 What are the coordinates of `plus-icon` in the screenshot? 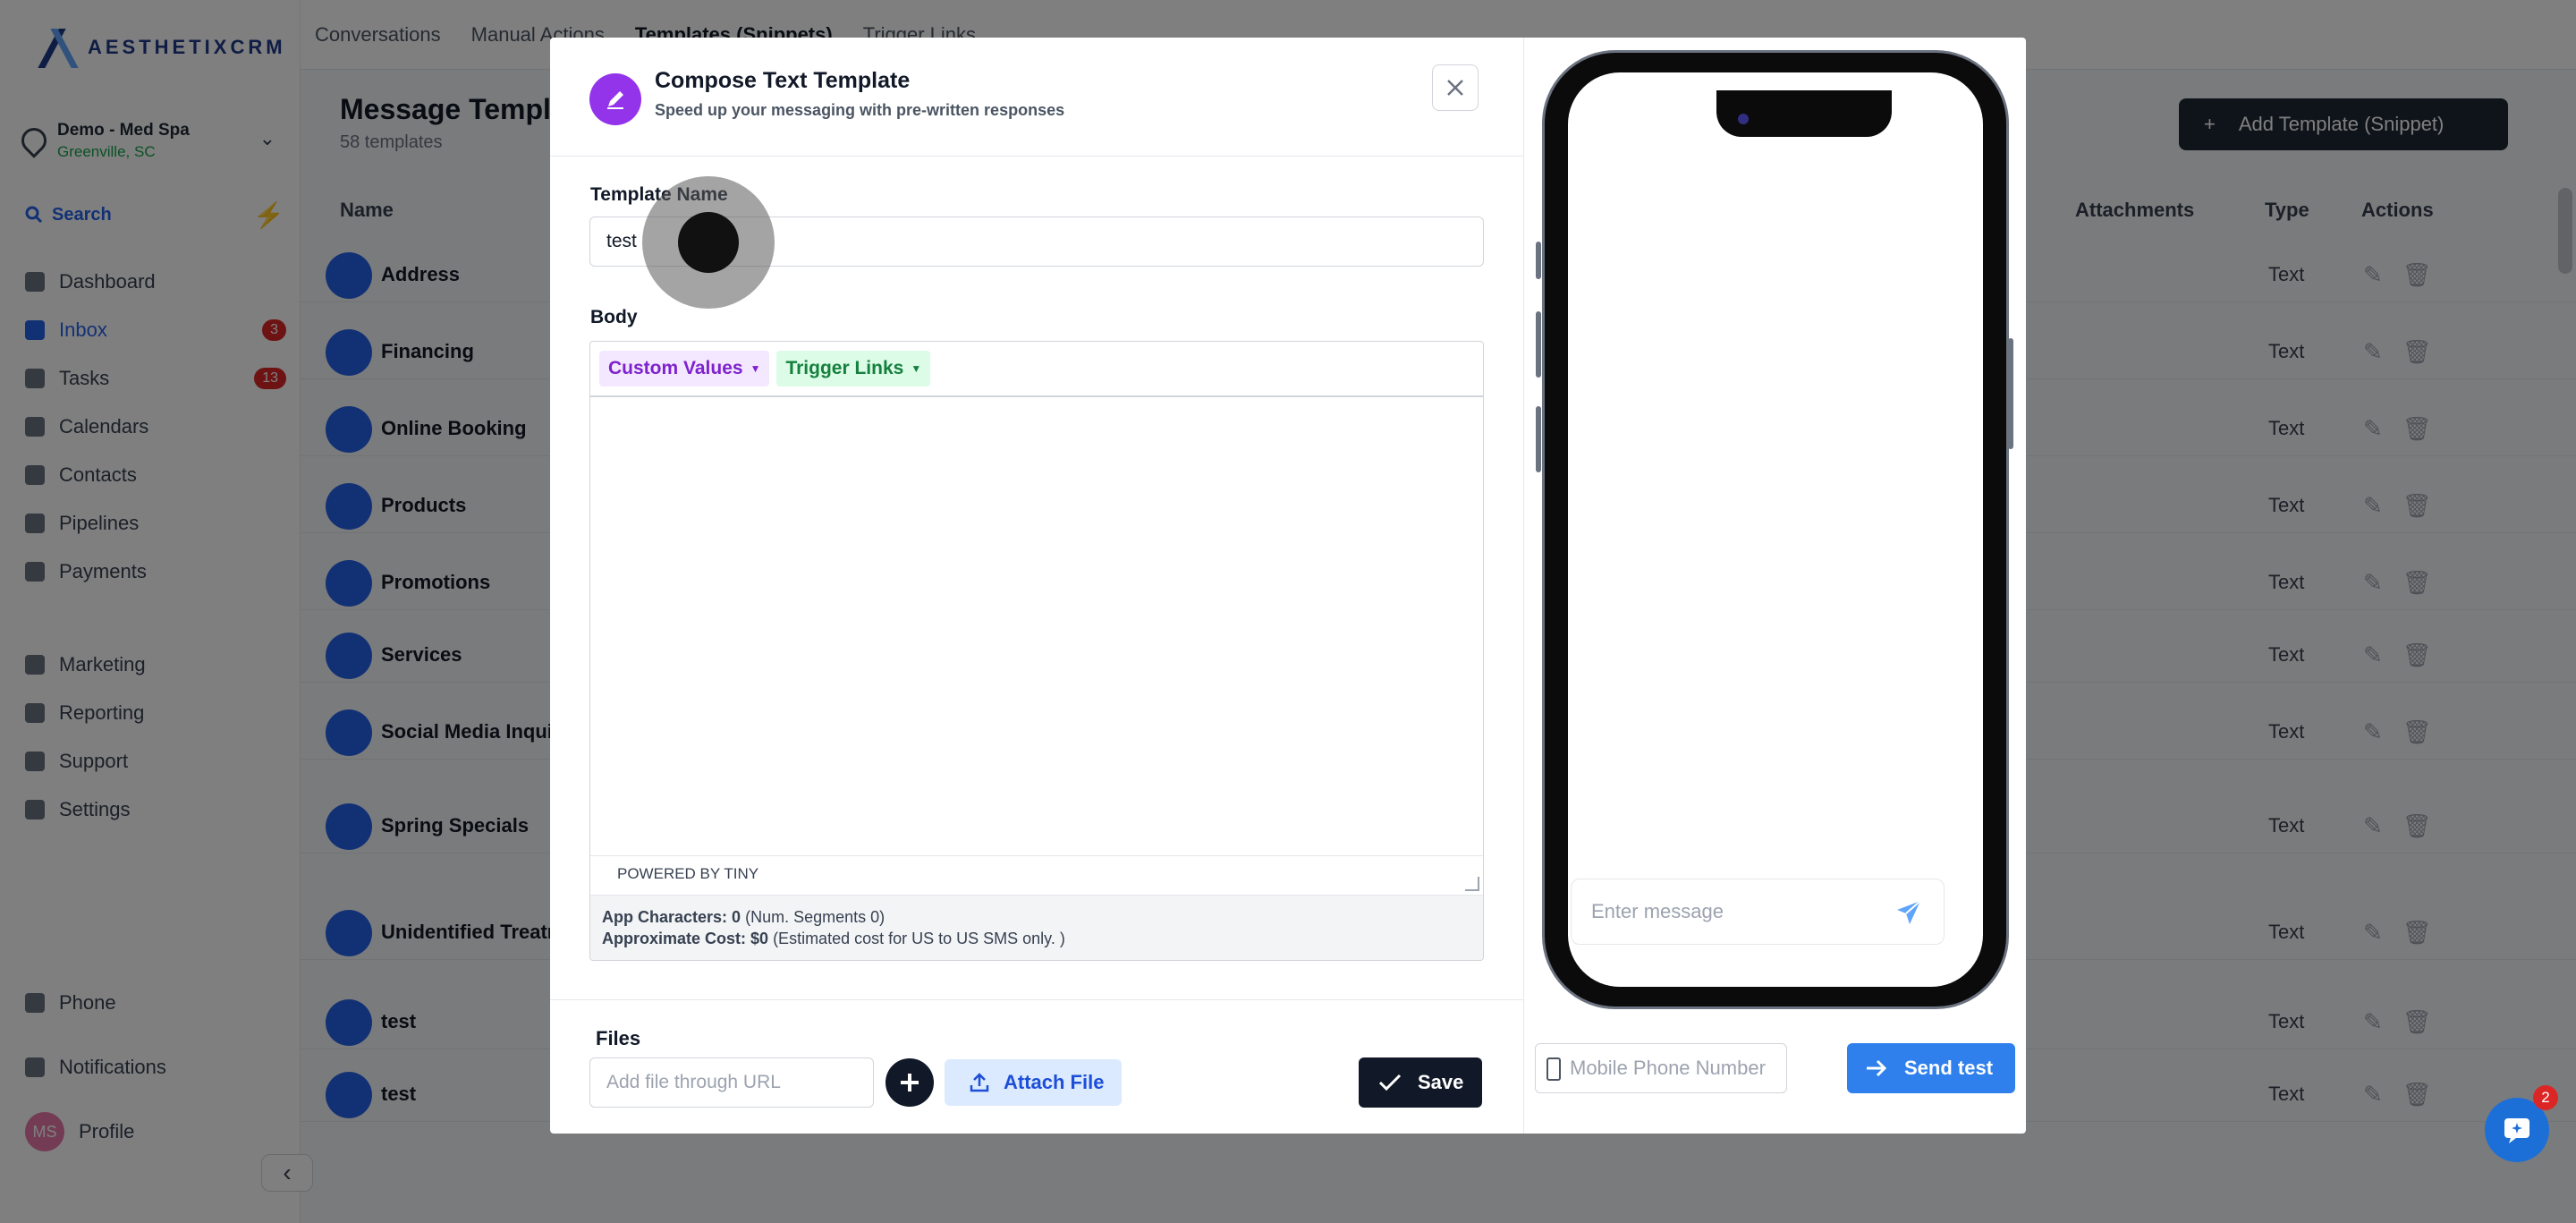 It's located at (910, 1082).